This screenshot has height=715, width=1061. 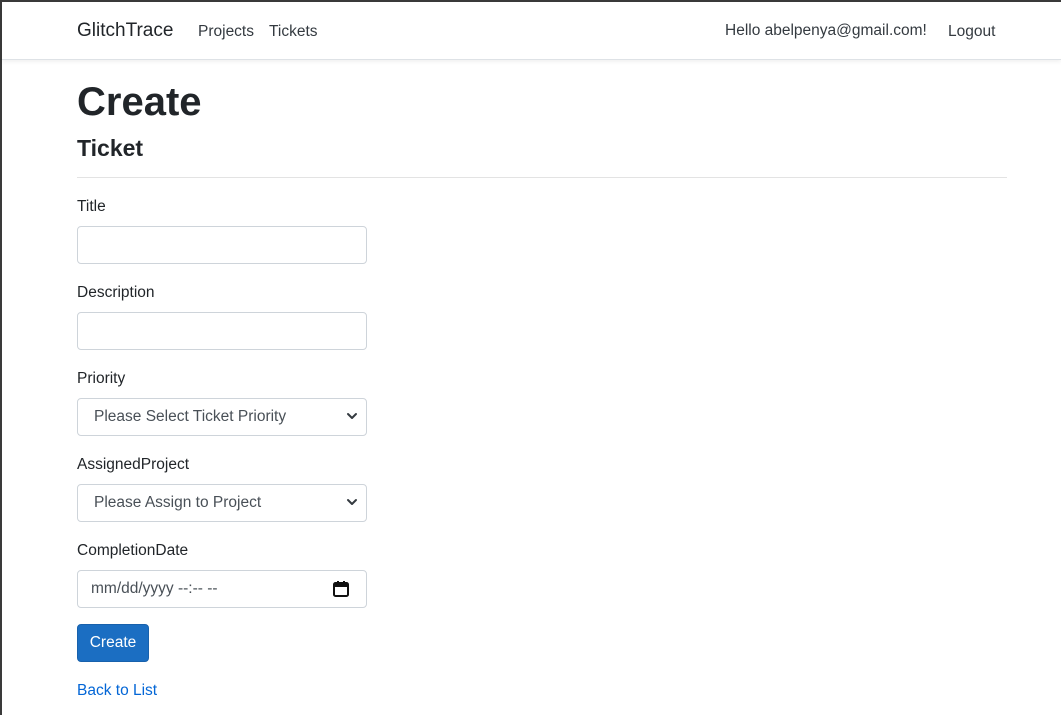 I want to click on priority-select-value: Please Select Ticket Priority, so click(x=190, y=416).